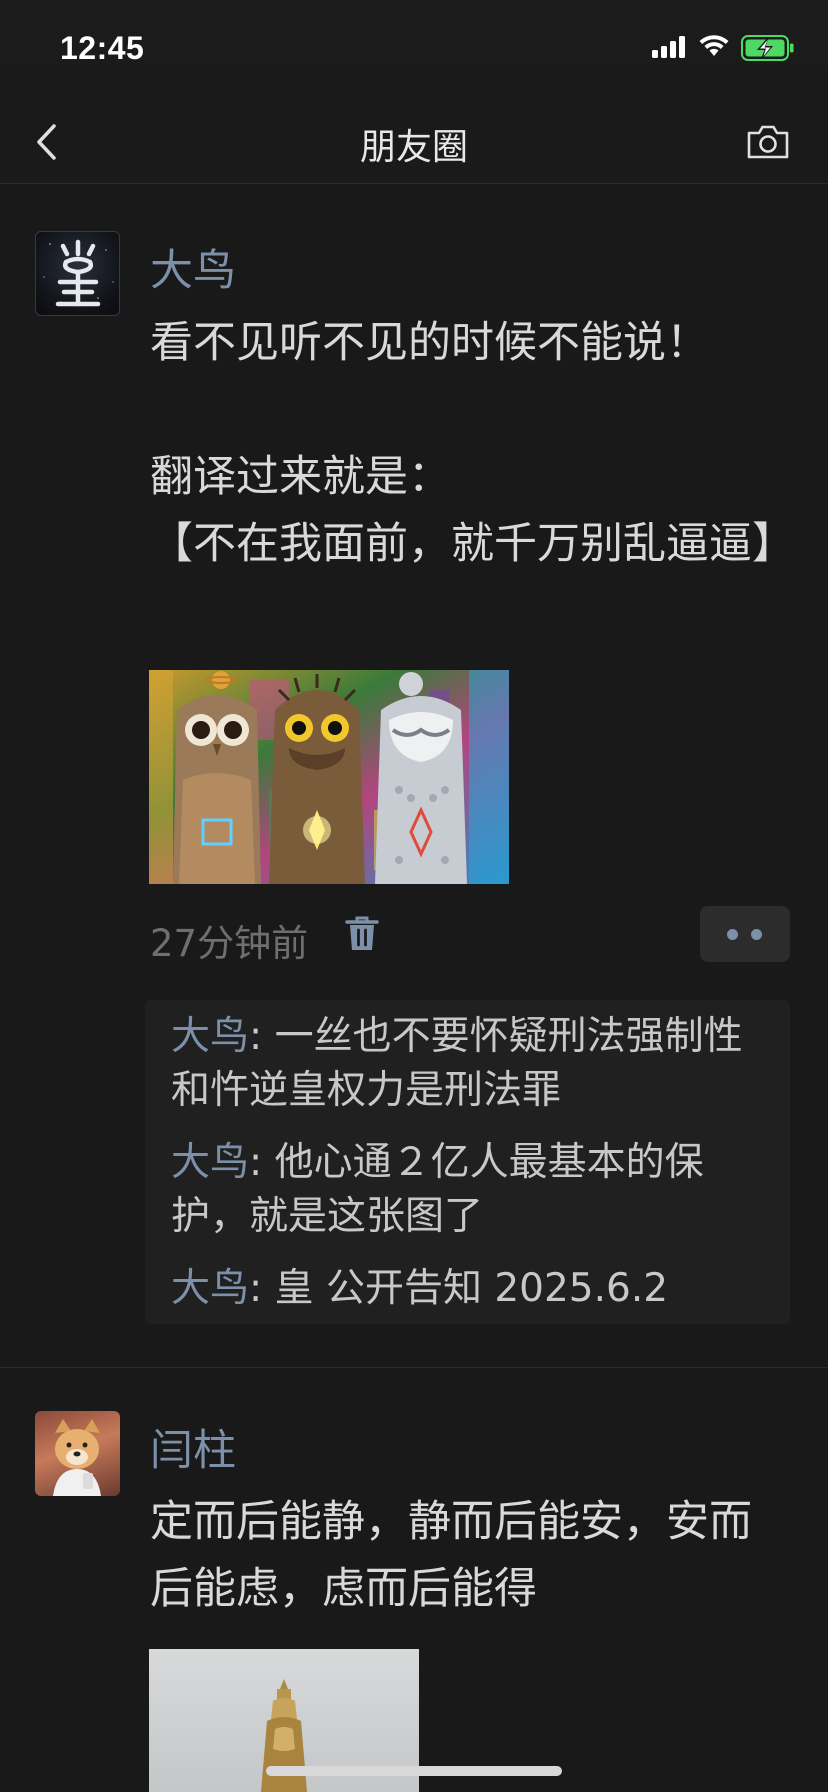  Describe the element at coordinates (467, 1190) in the screenshot. I see `comment-item: 大鸟: 他心通２亿人最基本的保护，就是这张图了` at that location.